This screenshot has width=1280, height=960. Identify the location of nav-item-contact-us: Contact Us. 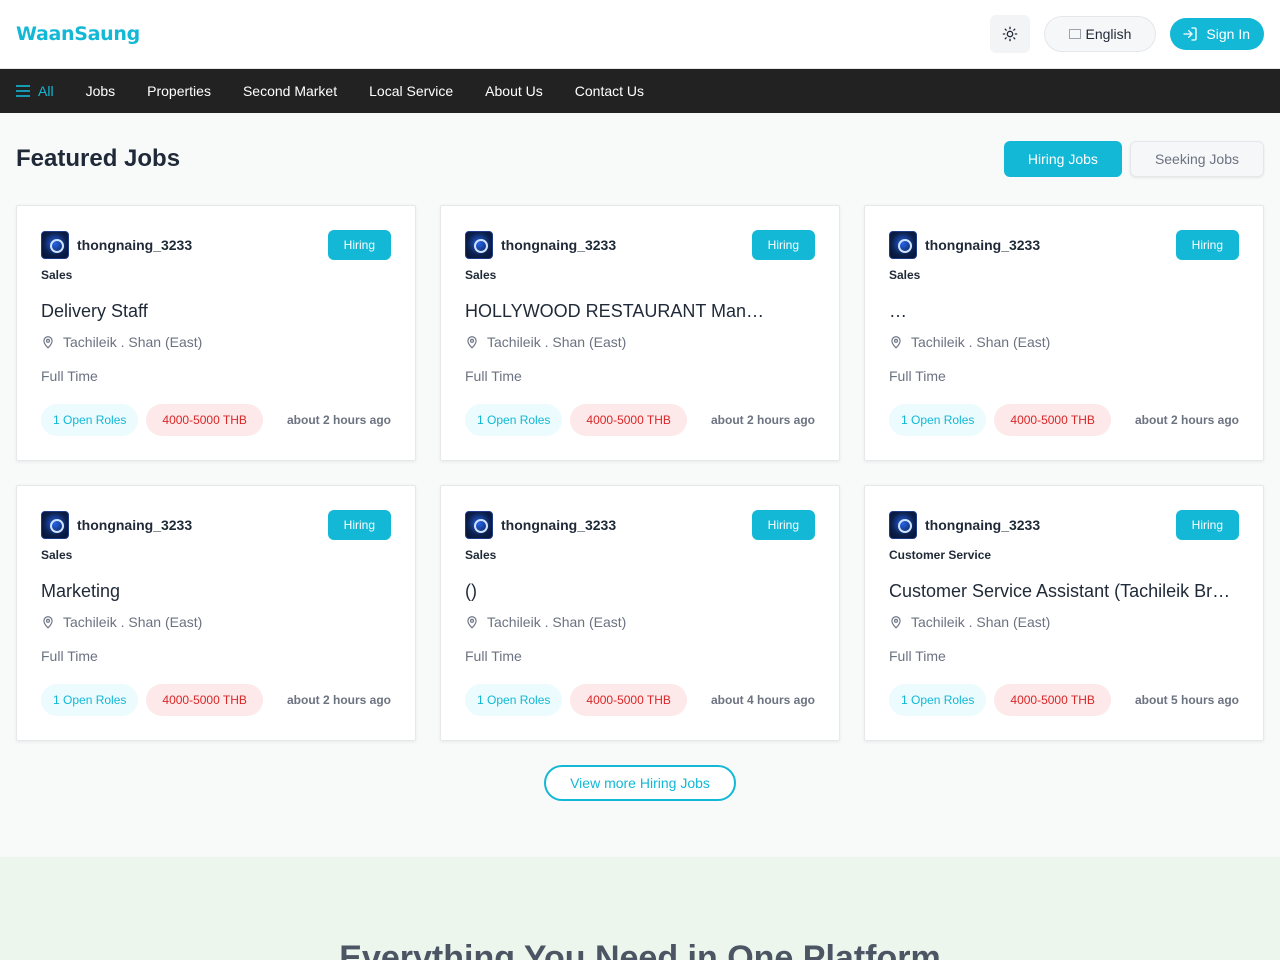
(609, 91).